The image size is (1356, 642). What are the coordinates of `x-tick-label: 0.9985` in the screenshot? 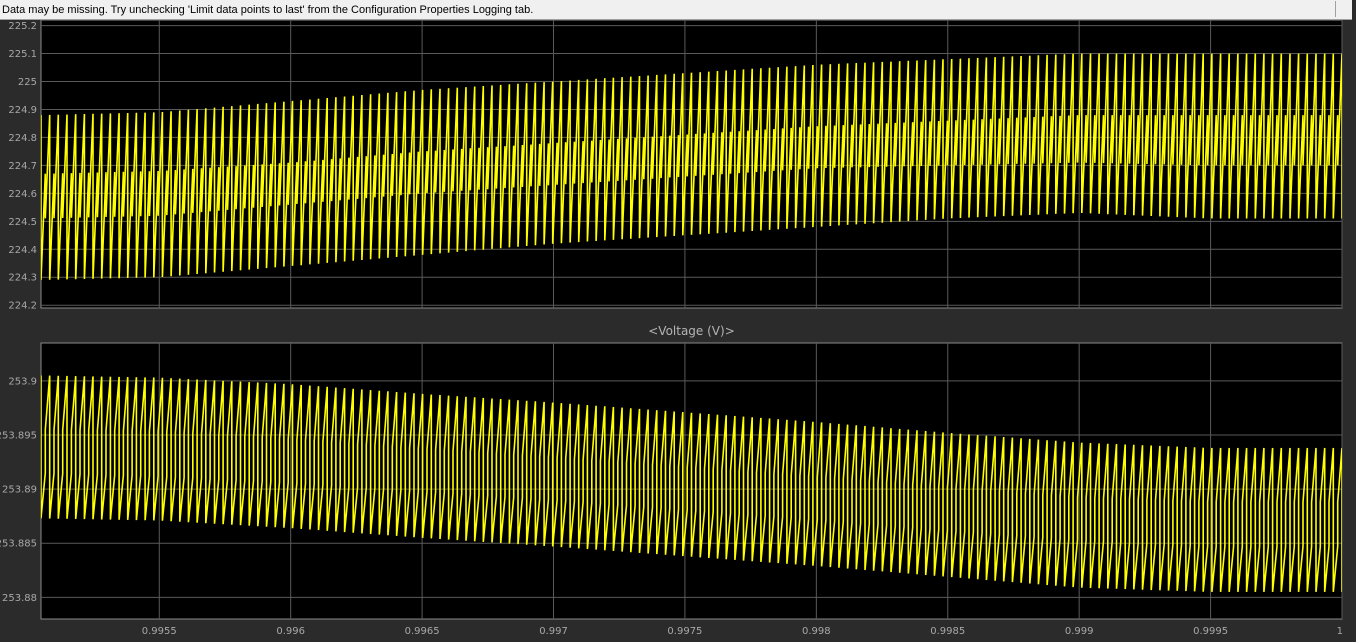 It's located at (947, 631).